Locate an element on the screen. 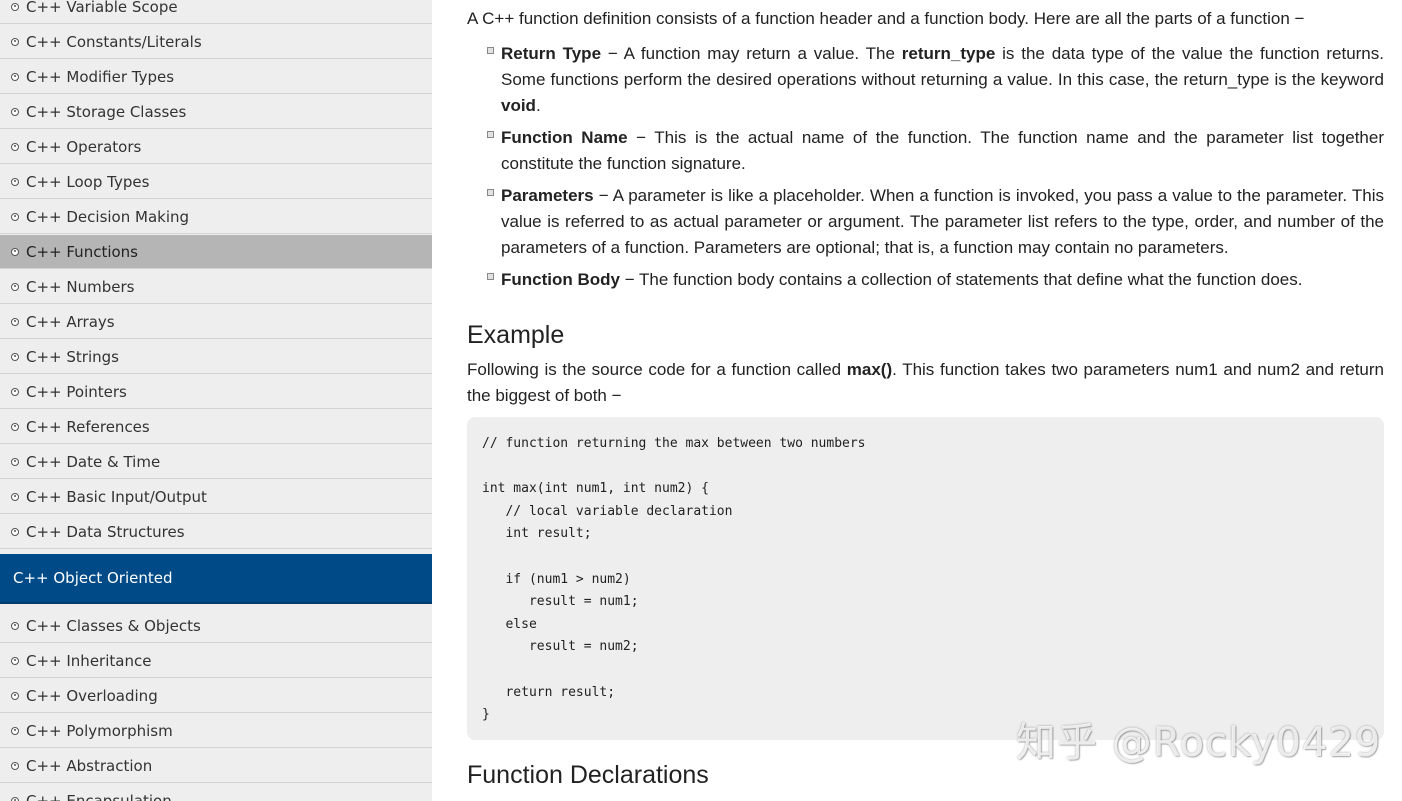 The width and height of the screenshot is (1402, 801). sidebar-item-cpp-references: C++ References is located at coordinates (216, 427).